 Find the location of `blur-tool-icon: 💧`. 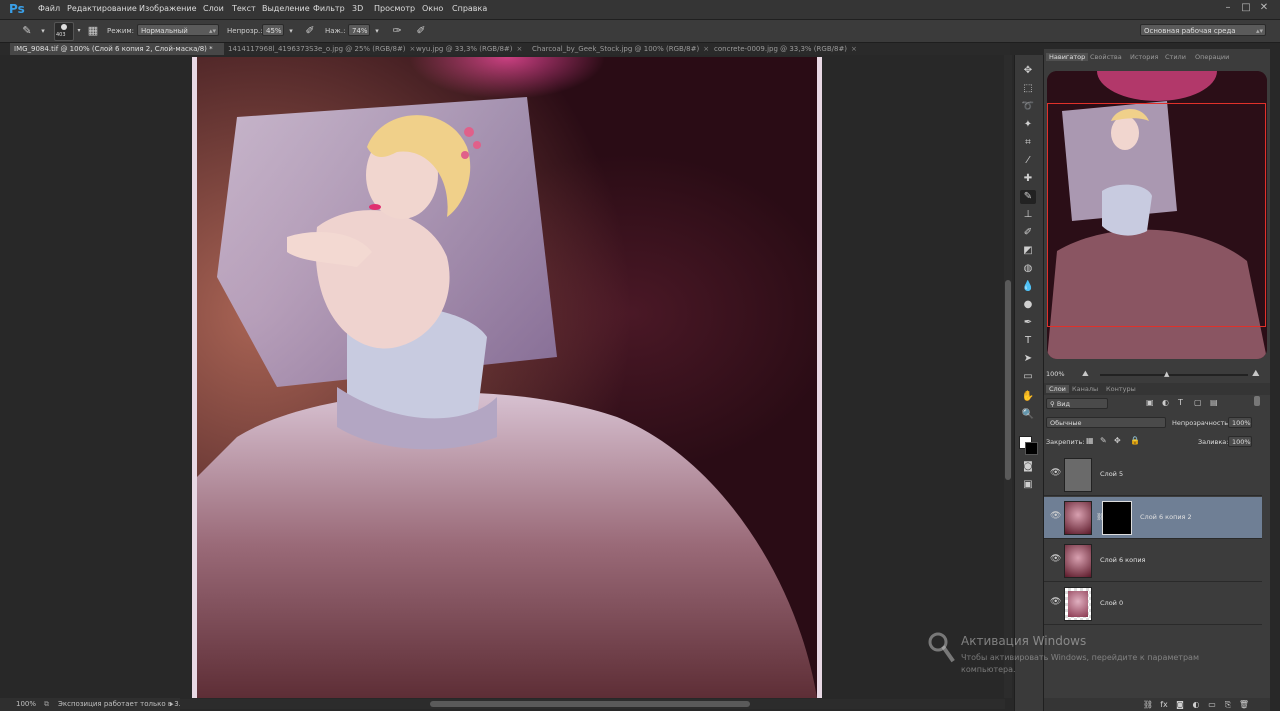

blur-tool-icon: 💧 is located at coordinates (1028, 287).